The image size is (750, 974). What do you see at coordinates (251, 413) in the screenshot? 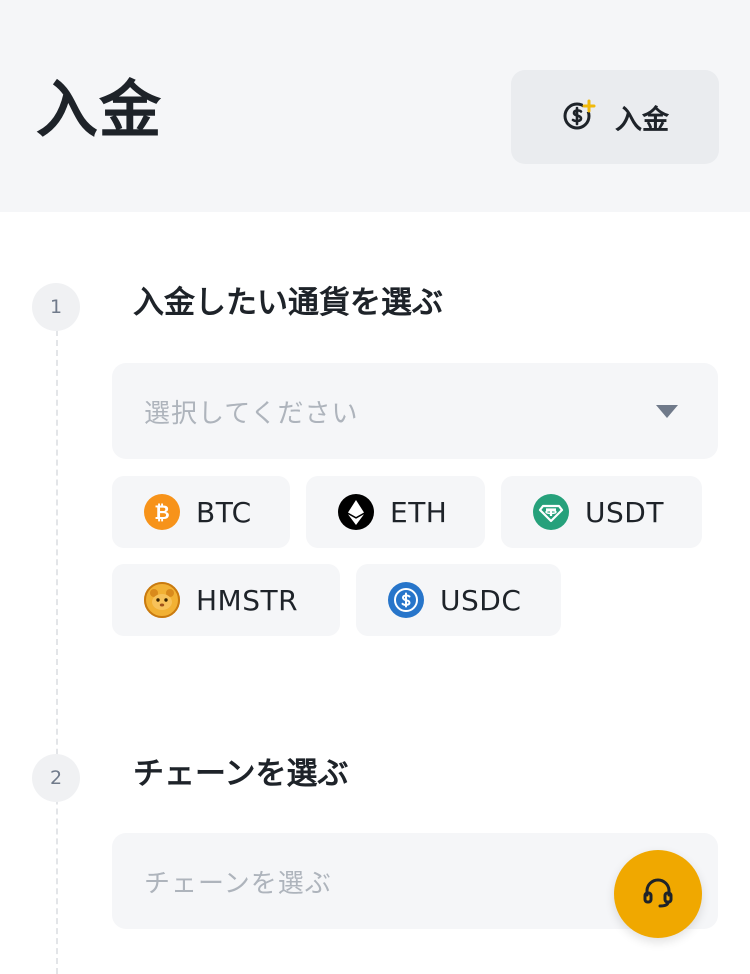
I see `currency-select-placeholder: 選択してください` at bounding box center [251, 413].